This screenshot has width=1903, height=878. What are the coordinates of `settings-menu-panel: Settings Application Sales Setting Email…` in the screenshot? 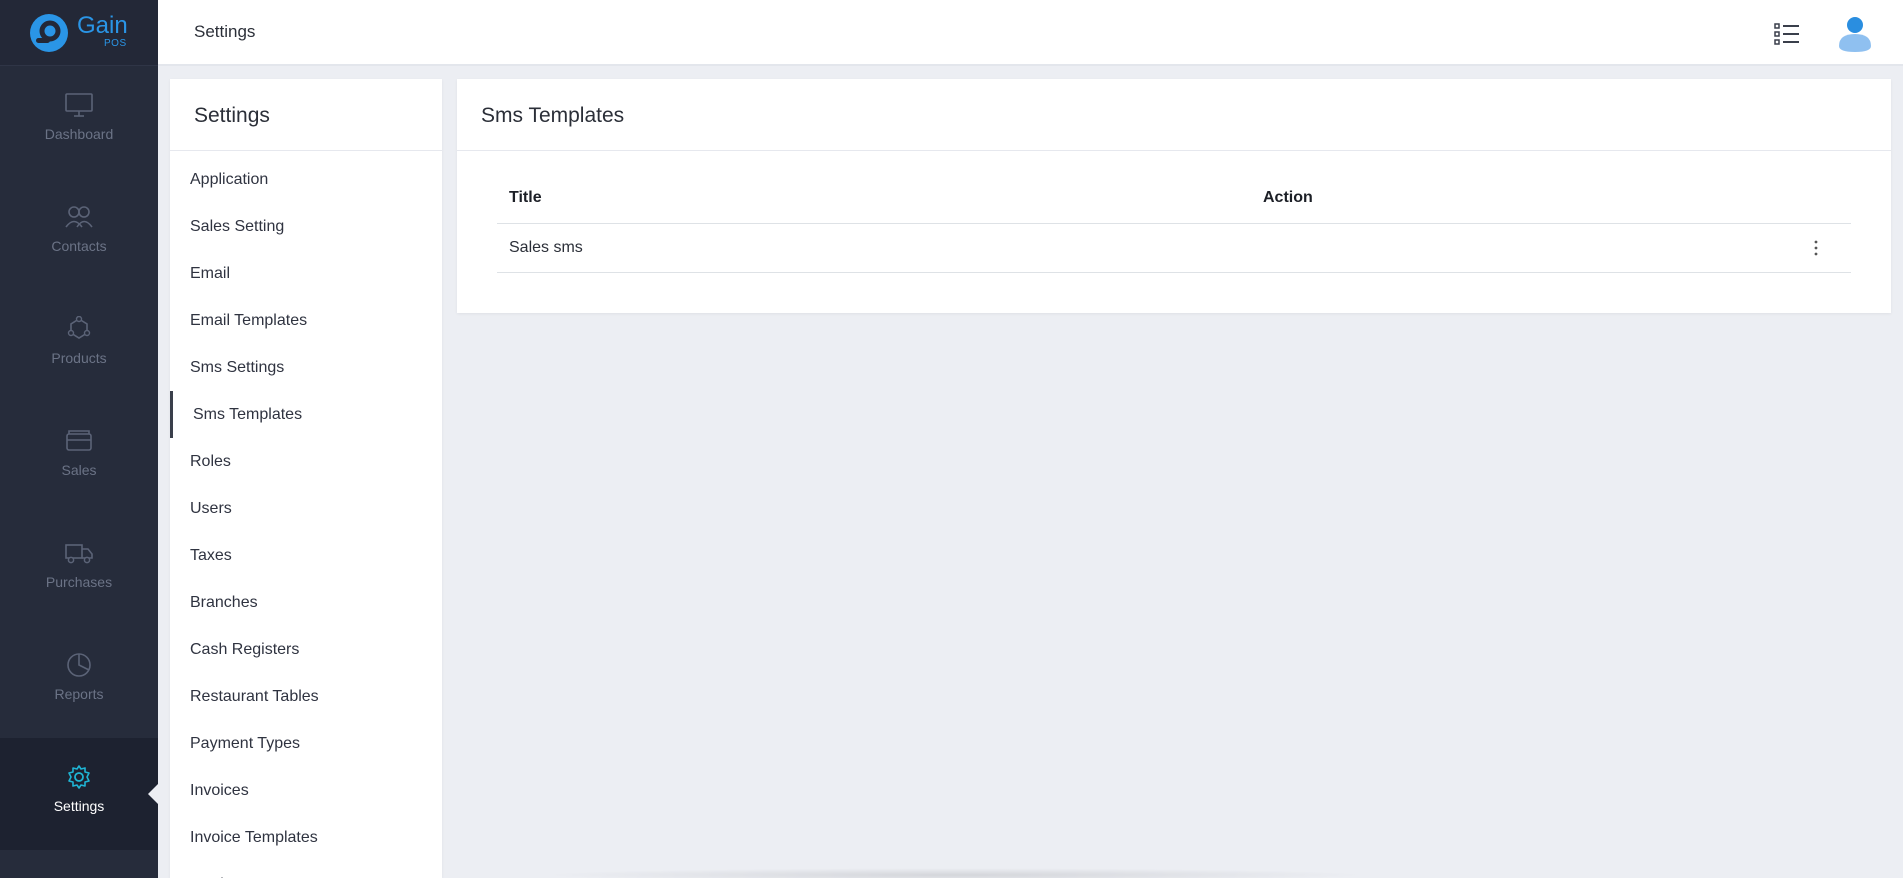 It's located at (306, 478).